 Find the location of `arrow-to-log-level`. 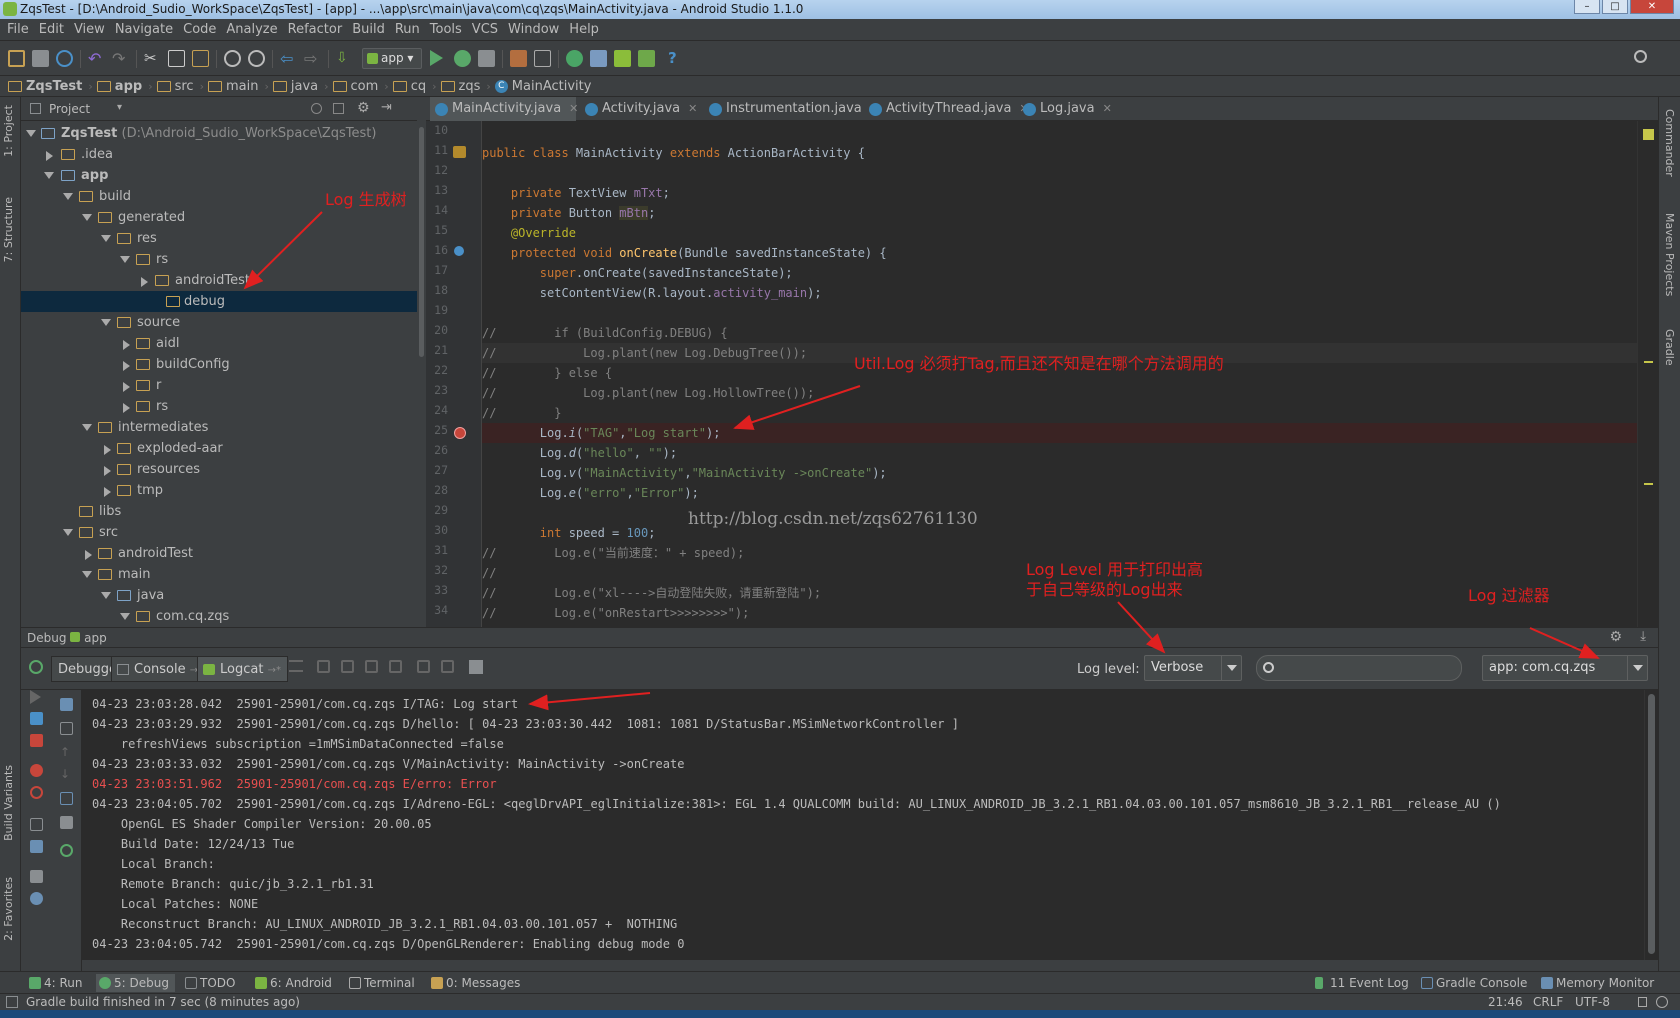

arrow-to-log-level is located at coordinates (1141, 627).